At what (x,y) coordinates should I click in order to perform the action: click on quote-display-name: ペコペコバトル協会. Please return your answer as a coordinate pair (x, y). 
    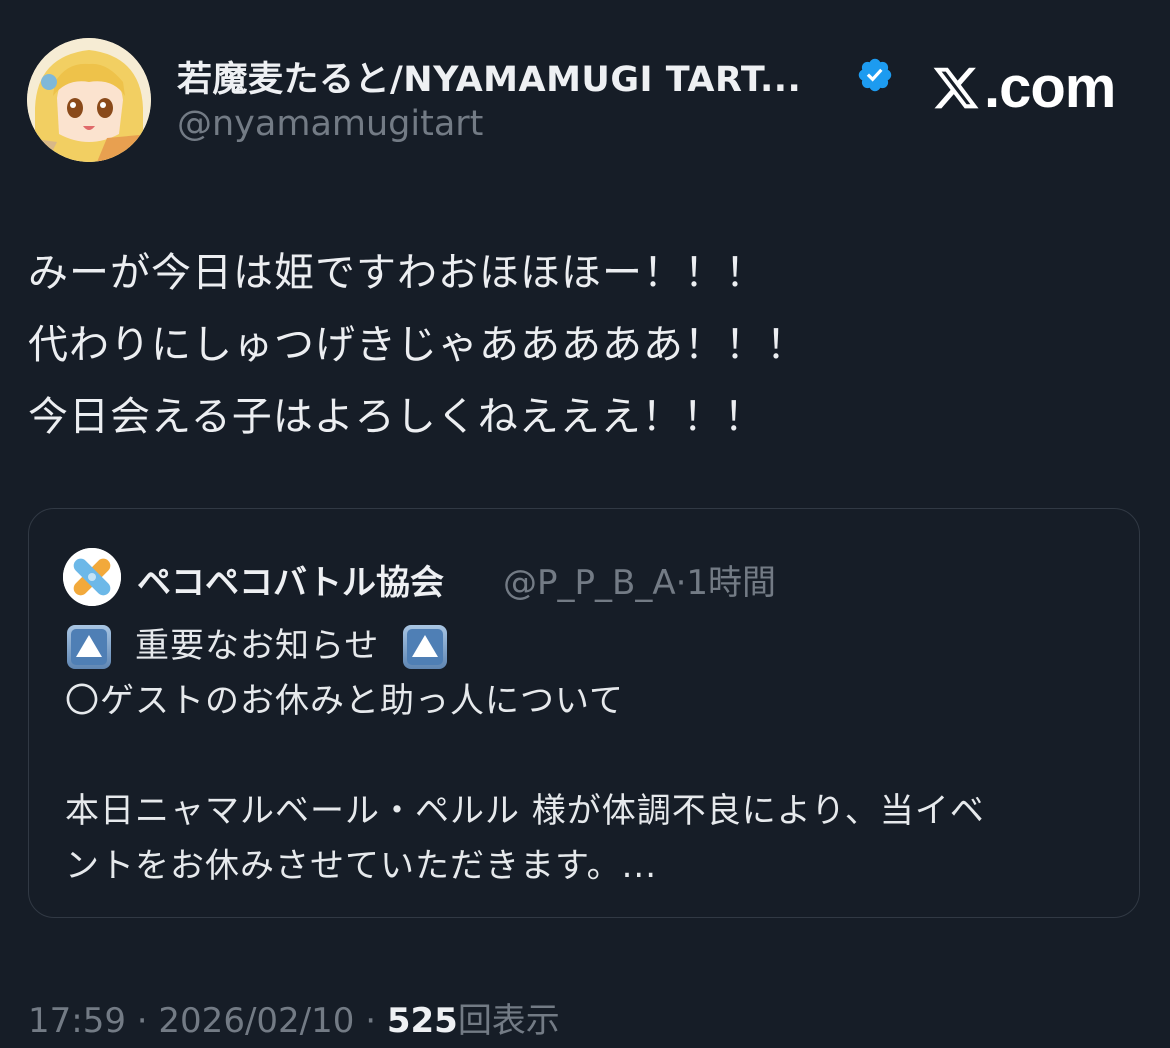
    Looking at the image, I should click on (291, 583).